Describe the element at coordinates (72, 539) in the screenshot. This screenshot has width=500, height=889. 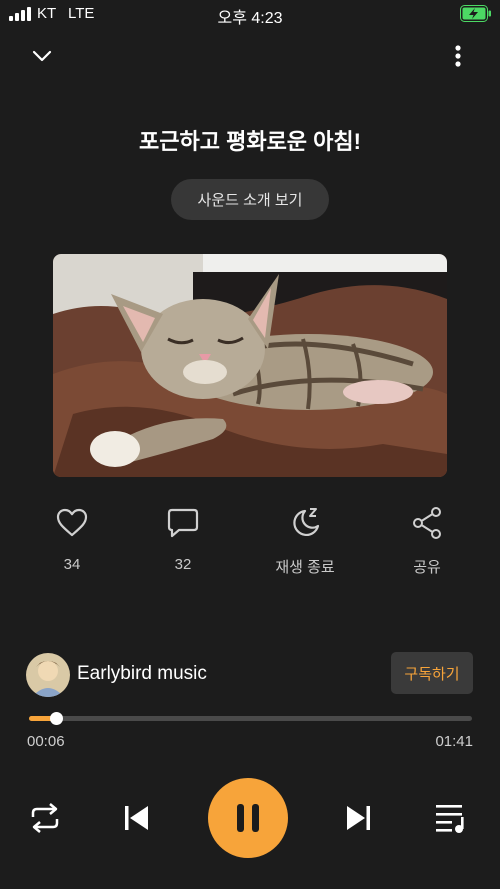
I see `like-button: 34` at that location.